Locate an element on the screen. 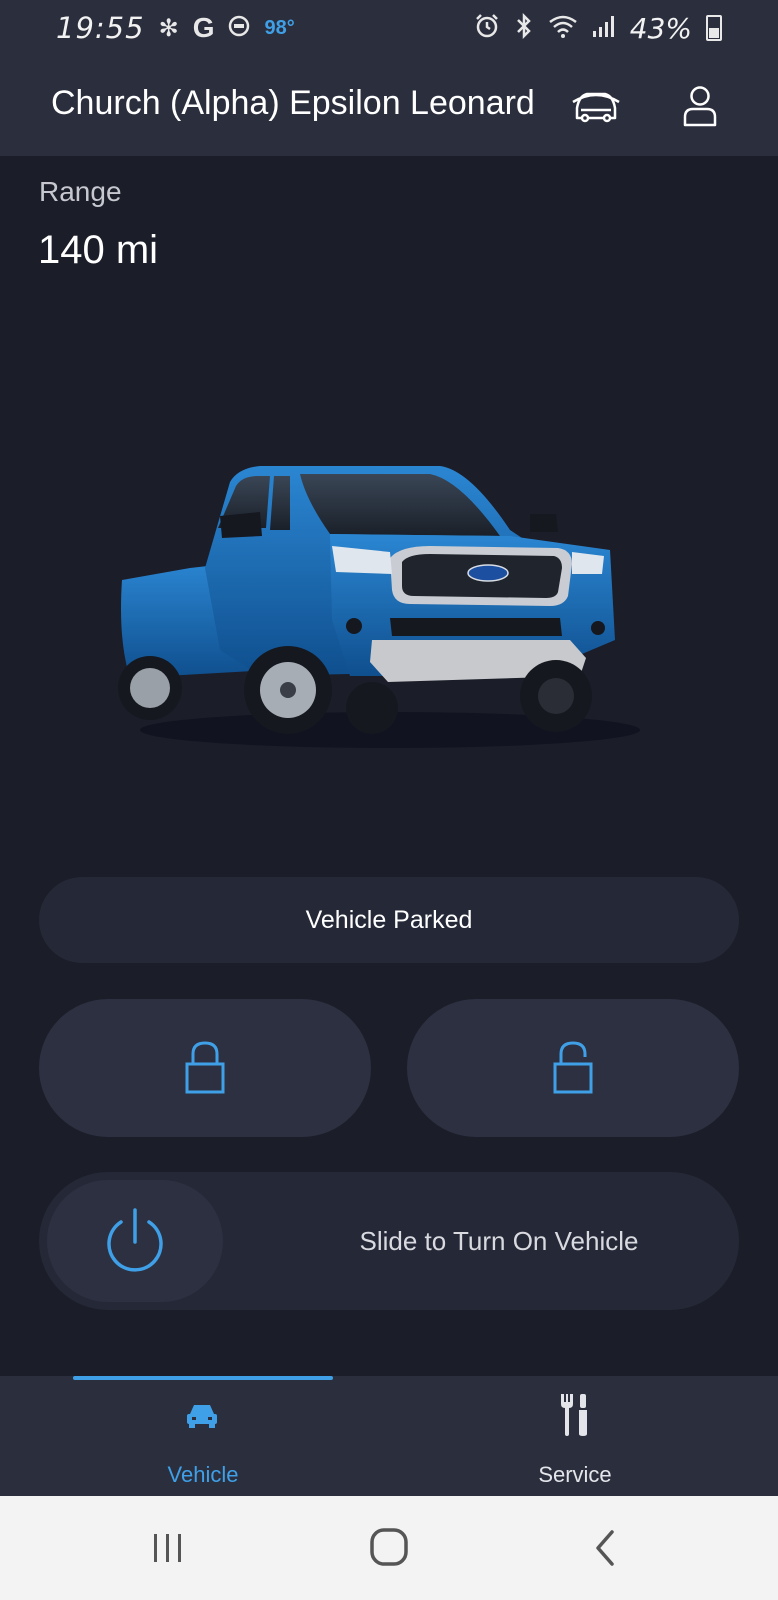 This screenshot has height=1600, width=778. lock-icon is located at coordinates (205, 1067).